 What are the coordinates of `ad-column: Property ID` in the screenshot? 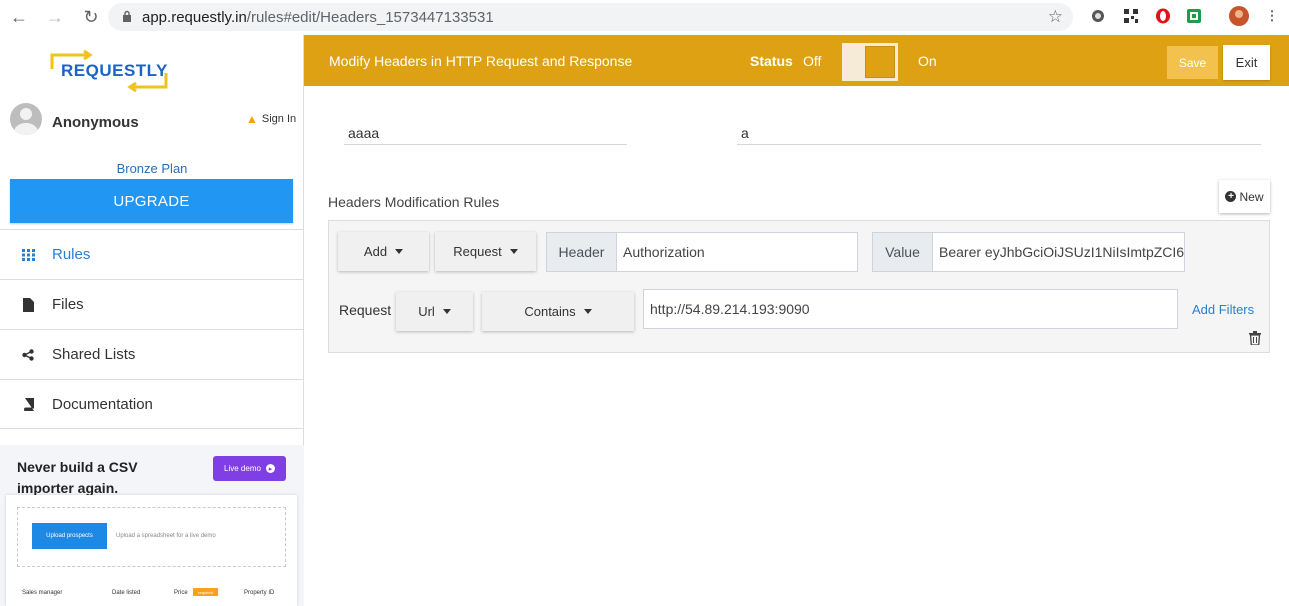 It's located at (259, 593).